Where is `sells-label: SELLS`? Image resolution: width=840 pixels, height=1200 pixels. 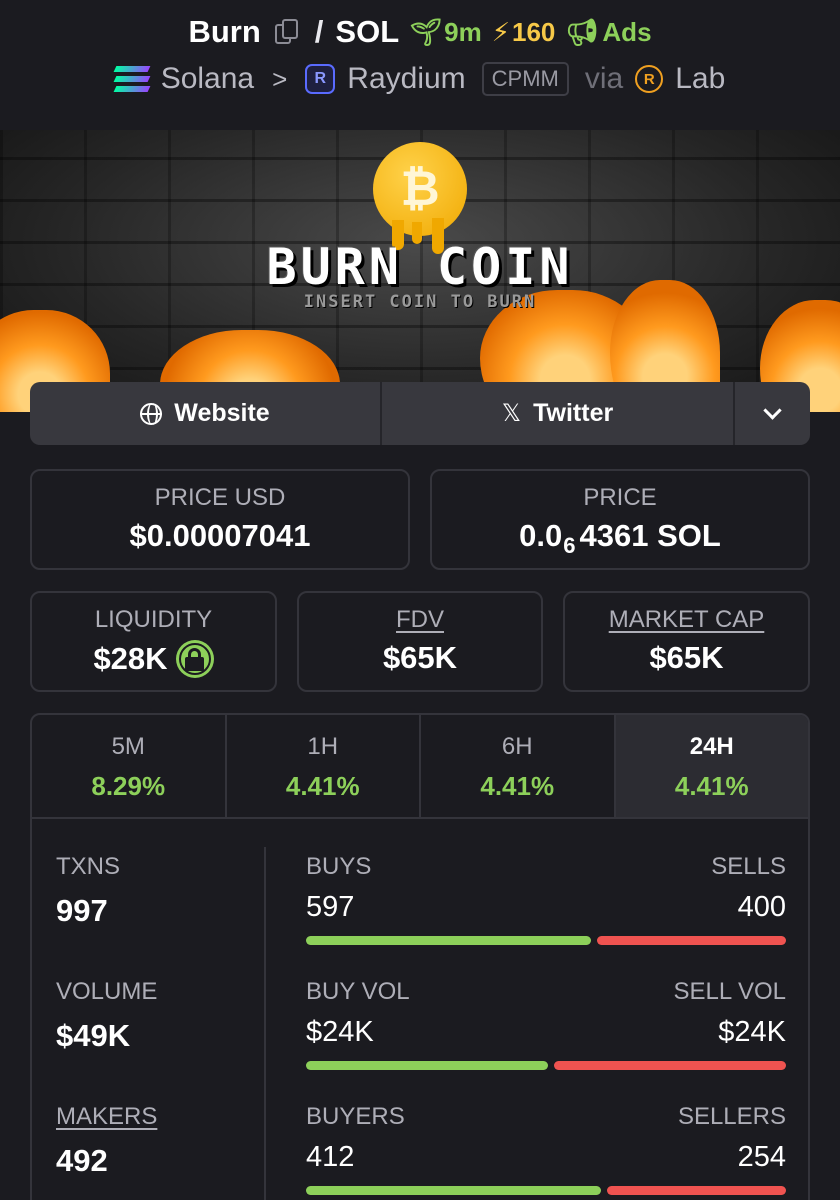 sells-label: SELLS is located at coordinates (748, 866).